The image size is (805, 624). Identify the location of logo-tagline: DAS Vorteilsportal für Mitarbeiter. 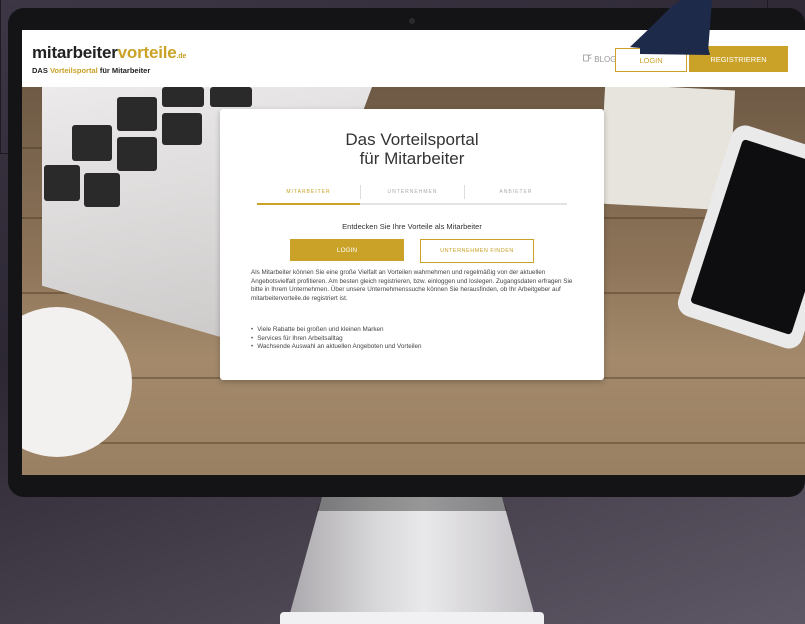
(109, 70).